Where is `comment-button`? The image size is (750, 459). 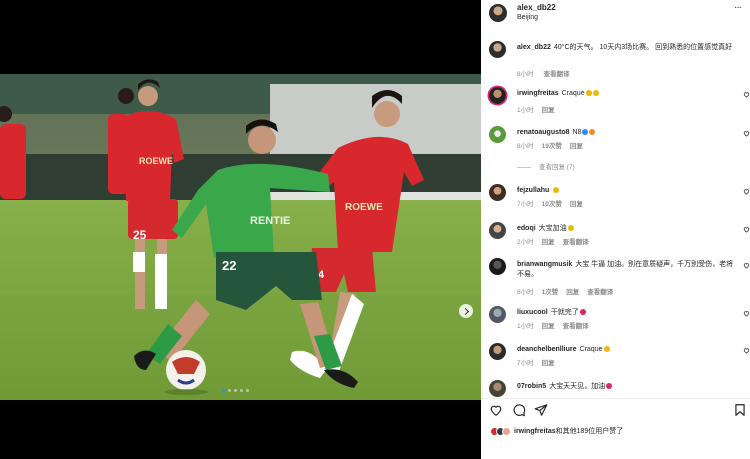 comment-button is located at coordinates (519, 410).